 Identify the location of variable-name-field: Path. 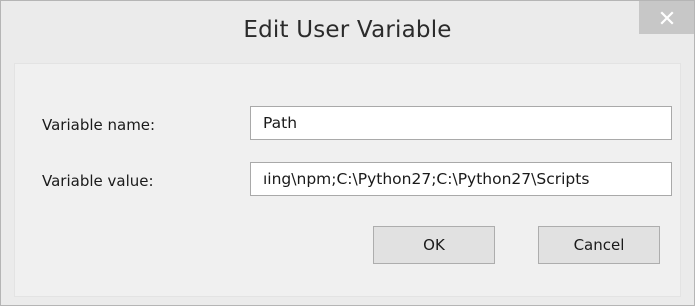
(461, 123).